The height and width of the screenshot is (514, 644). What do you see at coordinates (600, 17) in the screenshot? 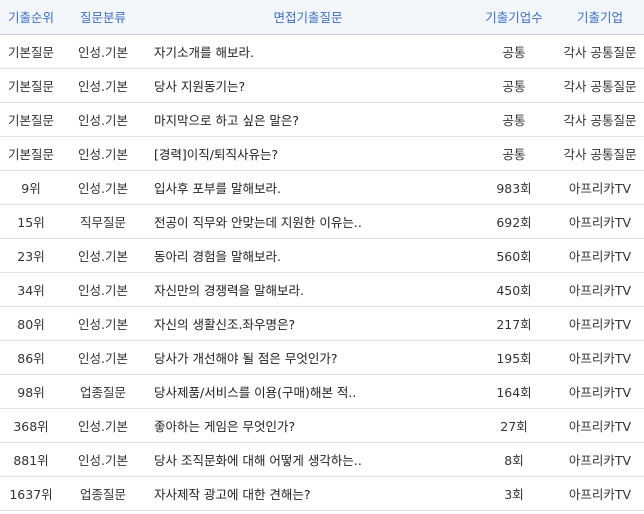
I see `header-company: 기출기업` at bounding box center [600, 17].